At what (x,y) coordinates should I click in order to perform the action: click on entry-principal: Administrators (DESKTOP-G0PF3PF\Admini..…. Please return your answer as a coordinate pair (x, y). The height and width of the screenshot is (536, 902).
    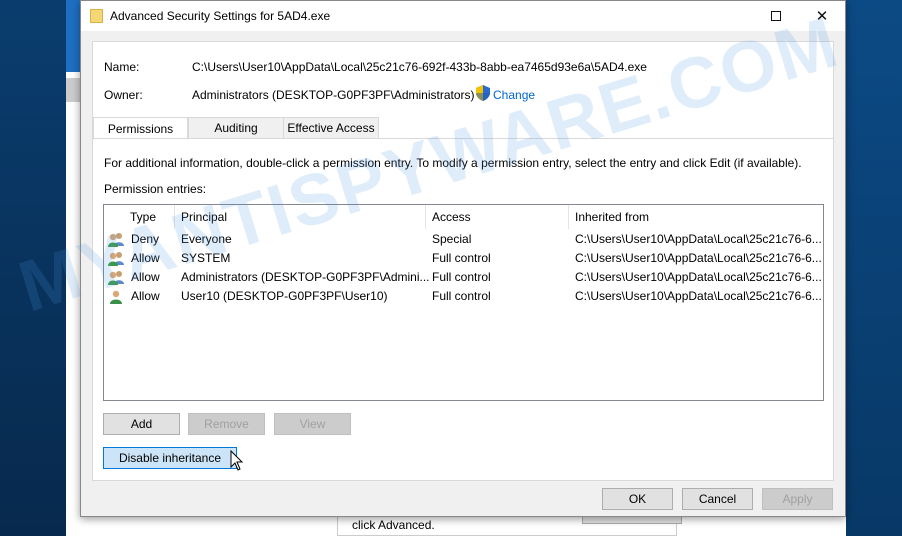
    Looking at the image, I should click on (305, 277).